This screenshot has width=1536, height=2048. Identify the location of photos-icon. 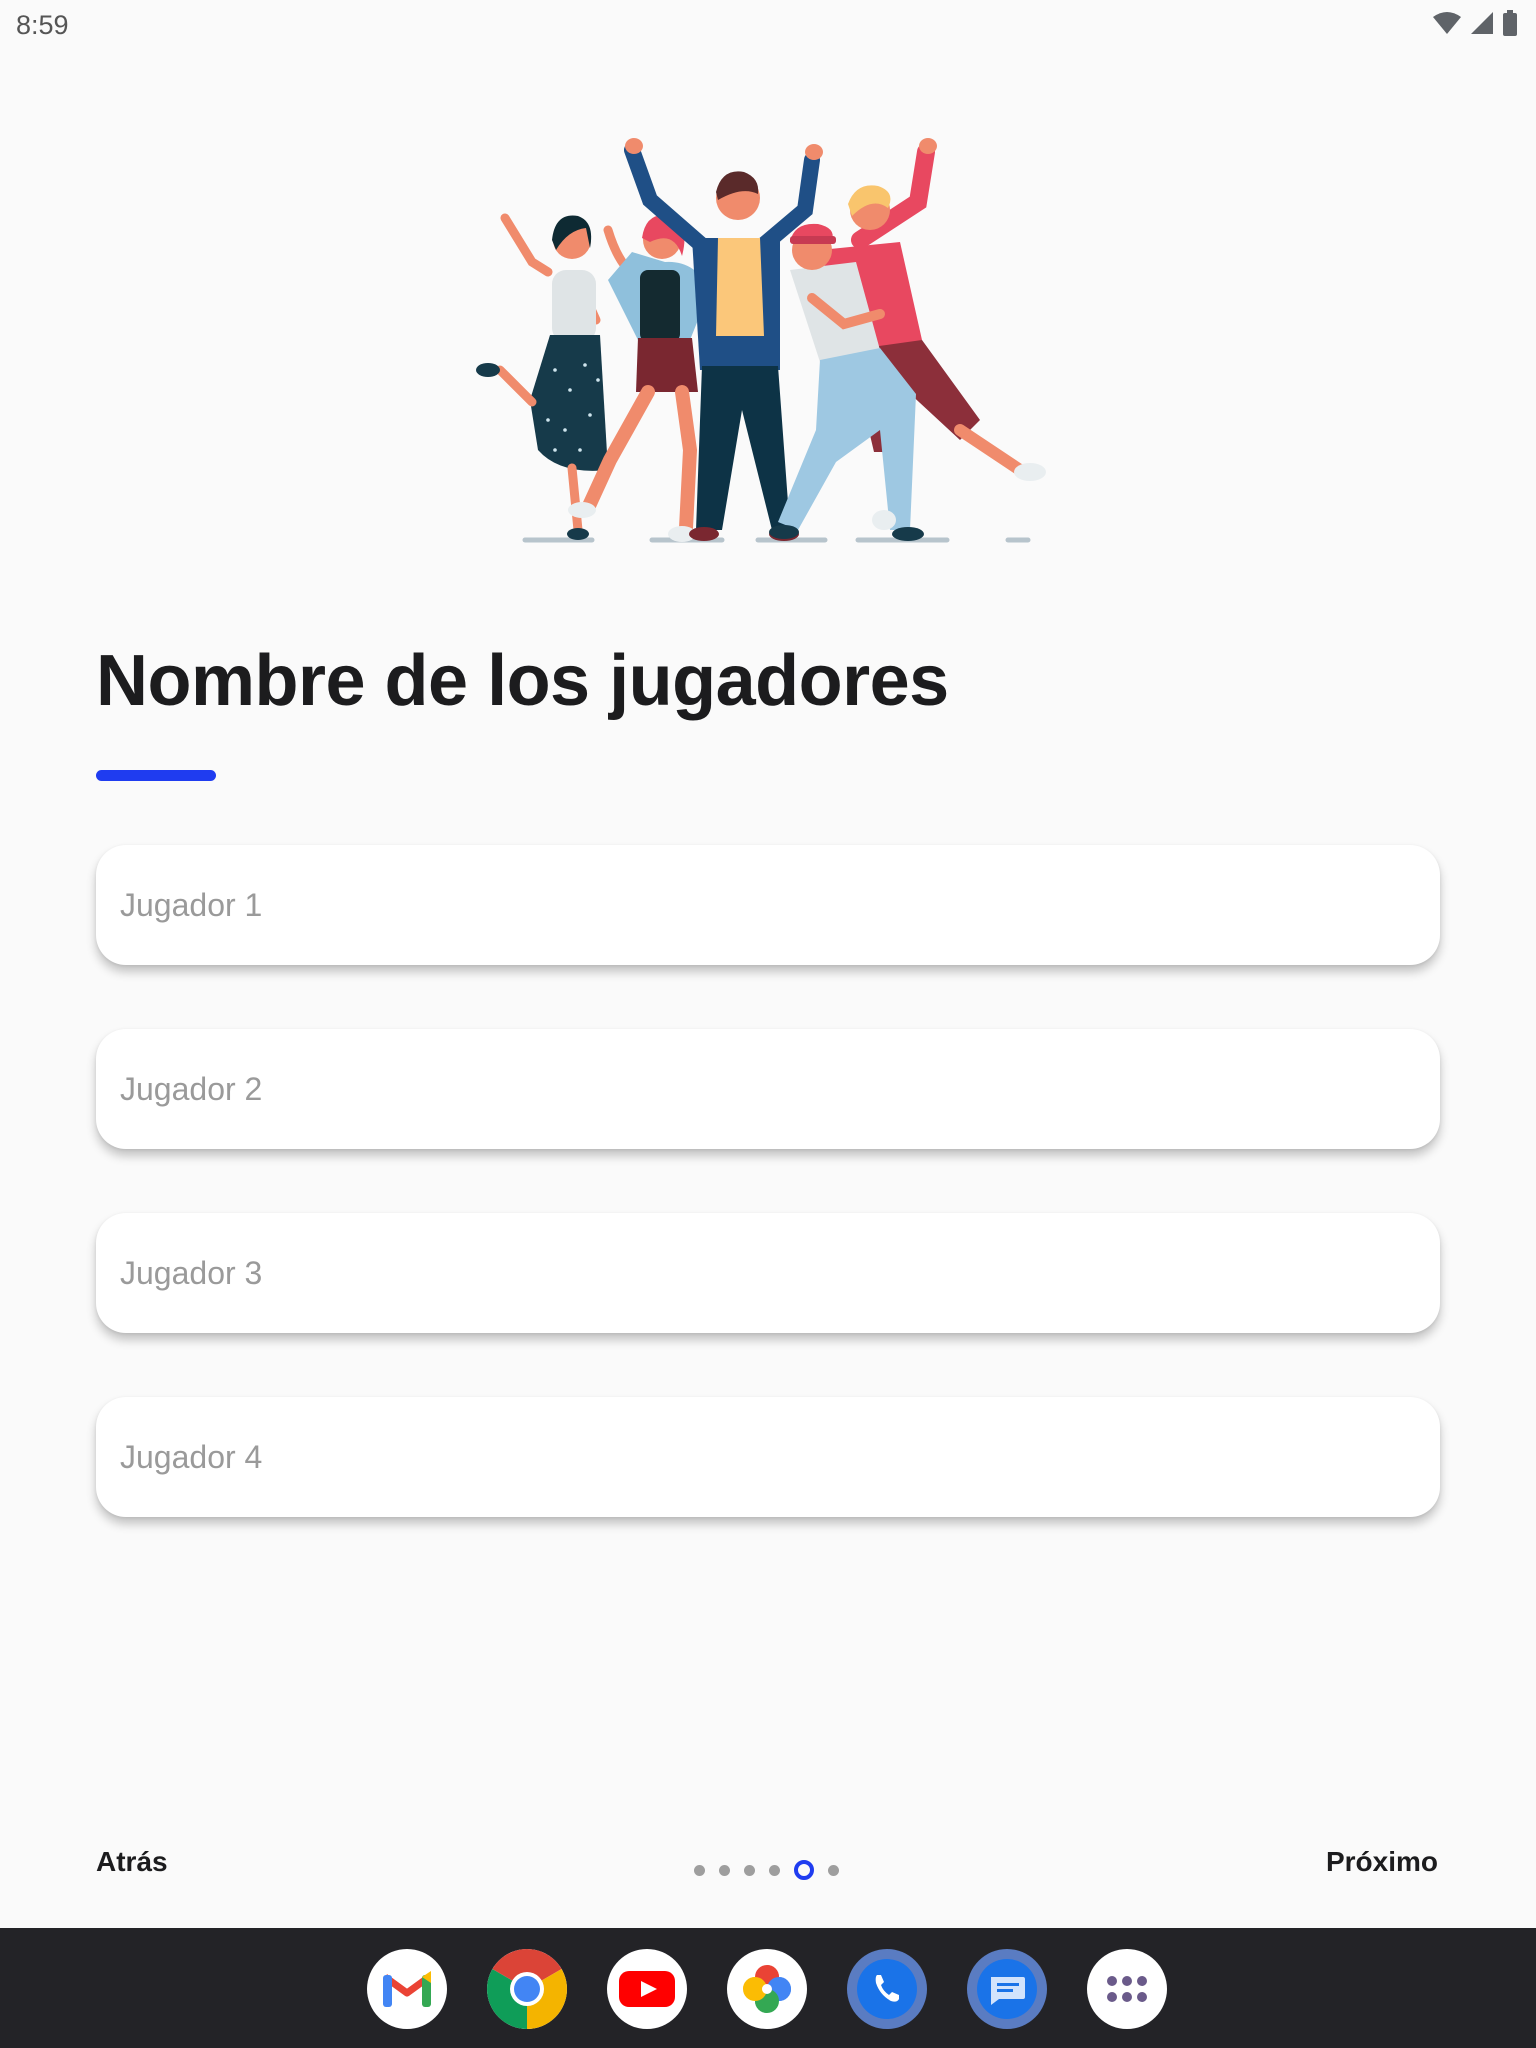
(767, 1989).